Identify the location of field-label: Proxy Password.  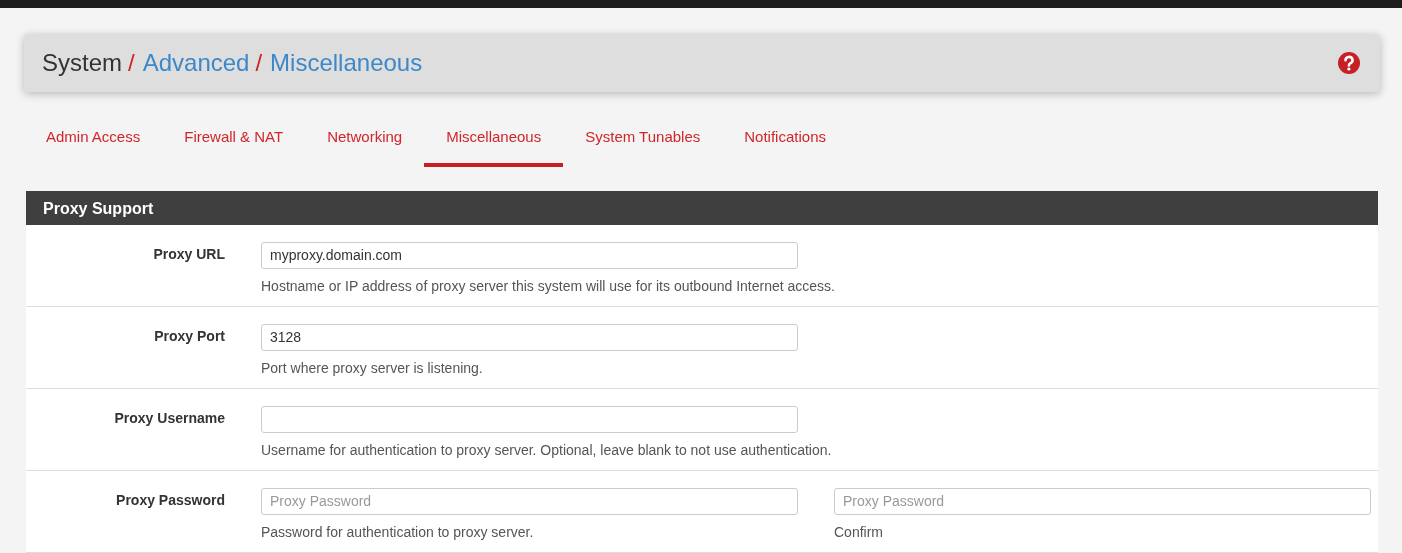
(170, 500).